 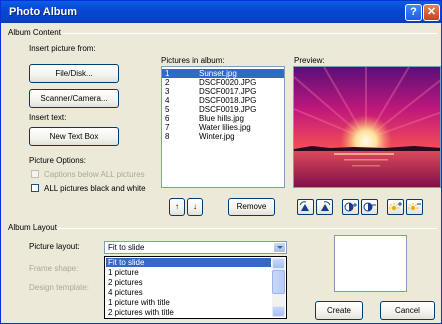 What do you see at coordinates (228, 109) in the screenshot?
I see `picture-filename: DSCF0019.JPG` at bounding box center [228, 109].